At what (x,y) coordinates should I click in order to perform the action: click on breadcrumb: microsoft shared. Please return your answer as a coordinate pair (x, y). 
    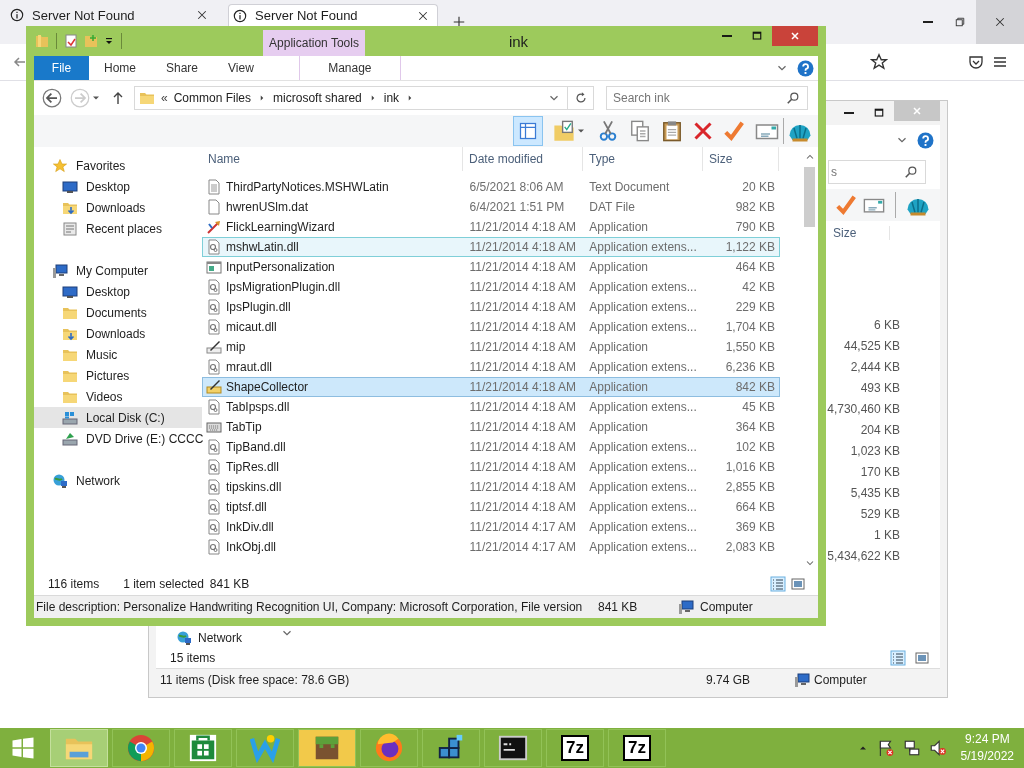
    Looking at the image, I should click on (317, 98).